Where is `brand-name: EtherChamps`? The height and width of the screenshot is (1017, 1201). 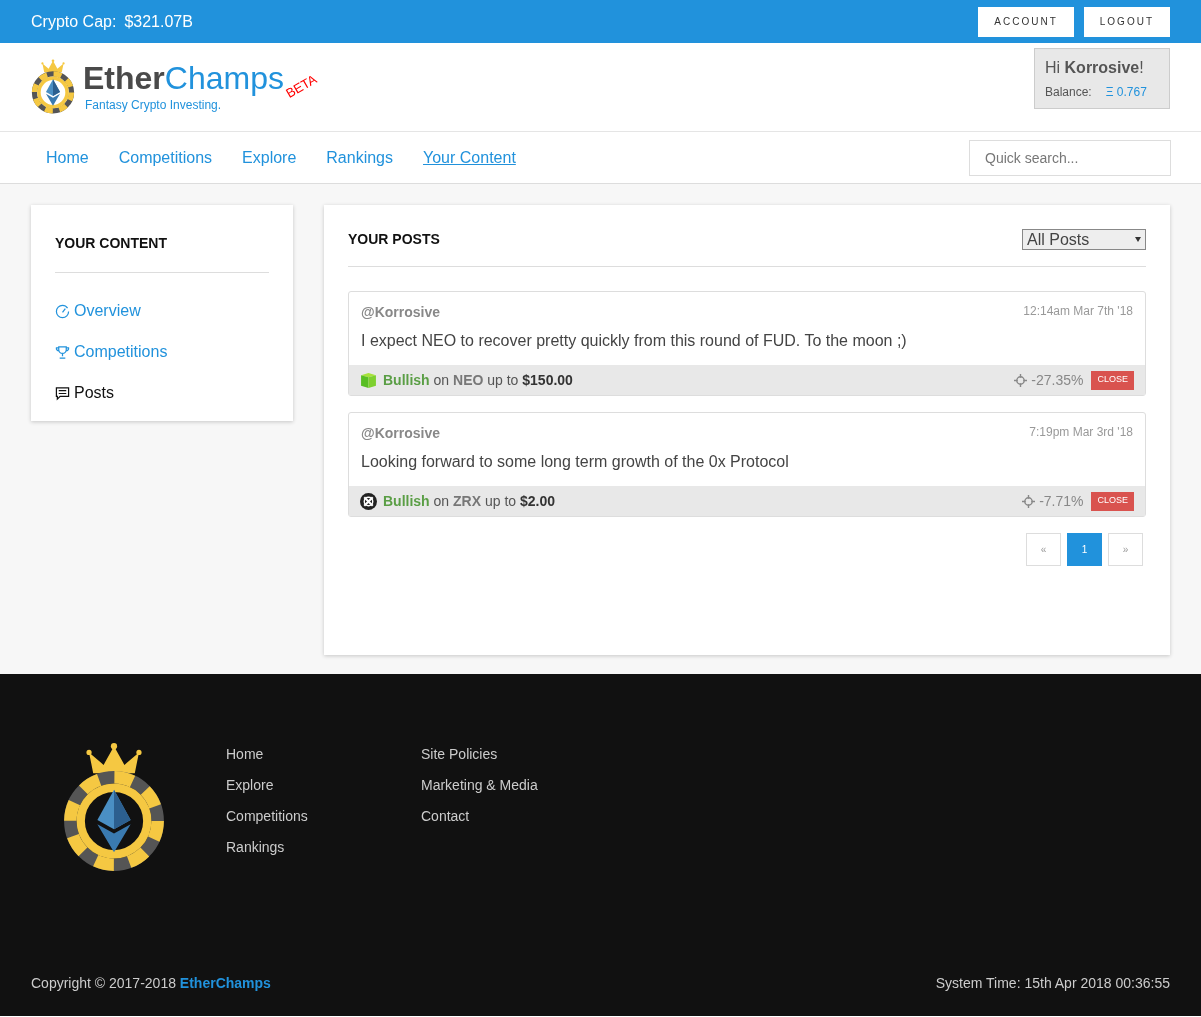 brand-name: EtherChamps is located at coordinates (183, 78).